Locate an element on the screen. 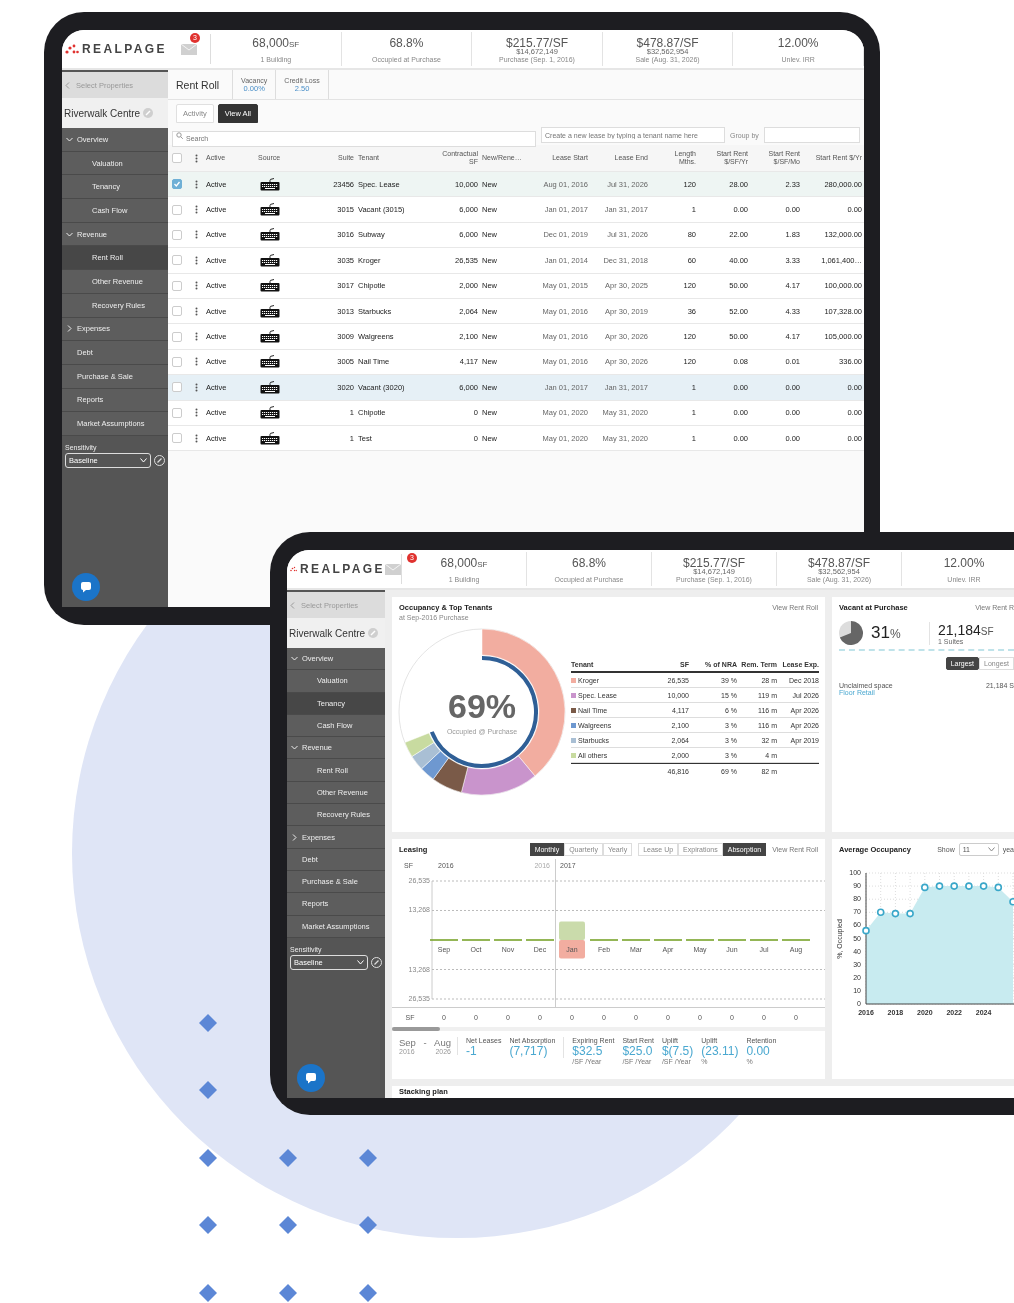 Image resolution: width=1014 pixels, height=1303 pixels. stat-value: 12.00% is located at coordinates (964, 563).